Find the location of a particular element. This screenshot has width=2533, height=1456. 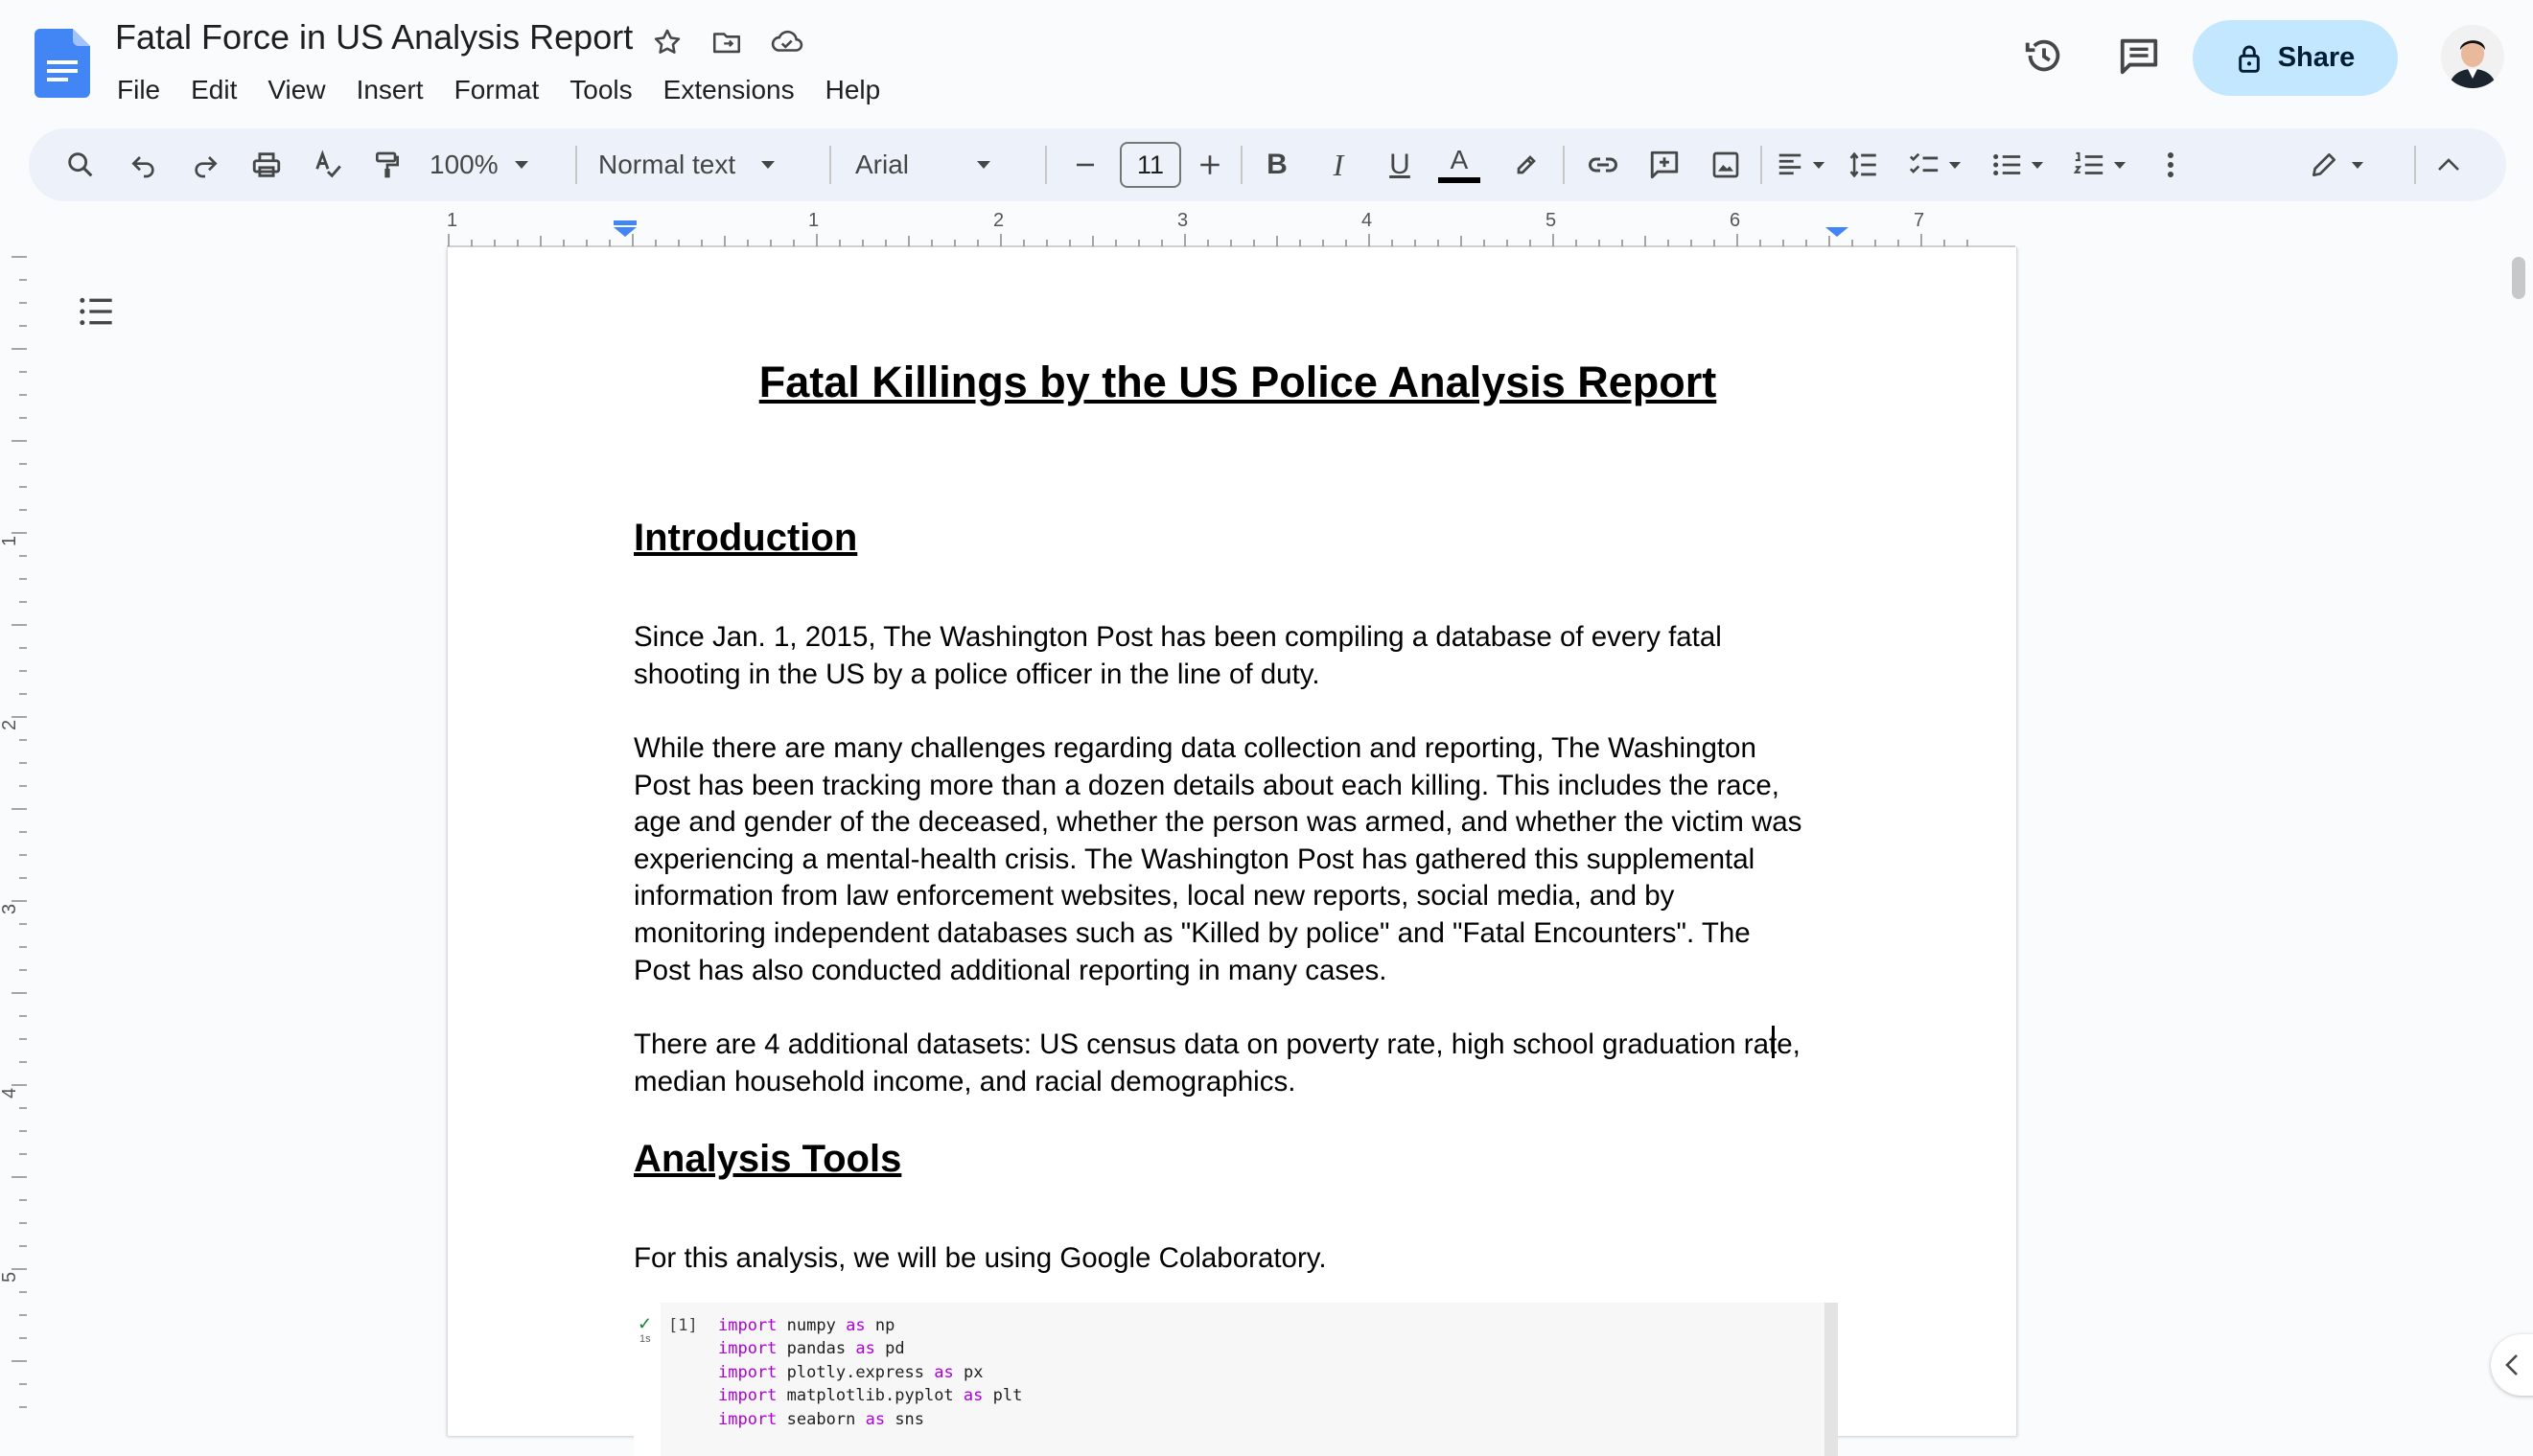

side-panel-toggle is located at coordinates (2512, 1365).